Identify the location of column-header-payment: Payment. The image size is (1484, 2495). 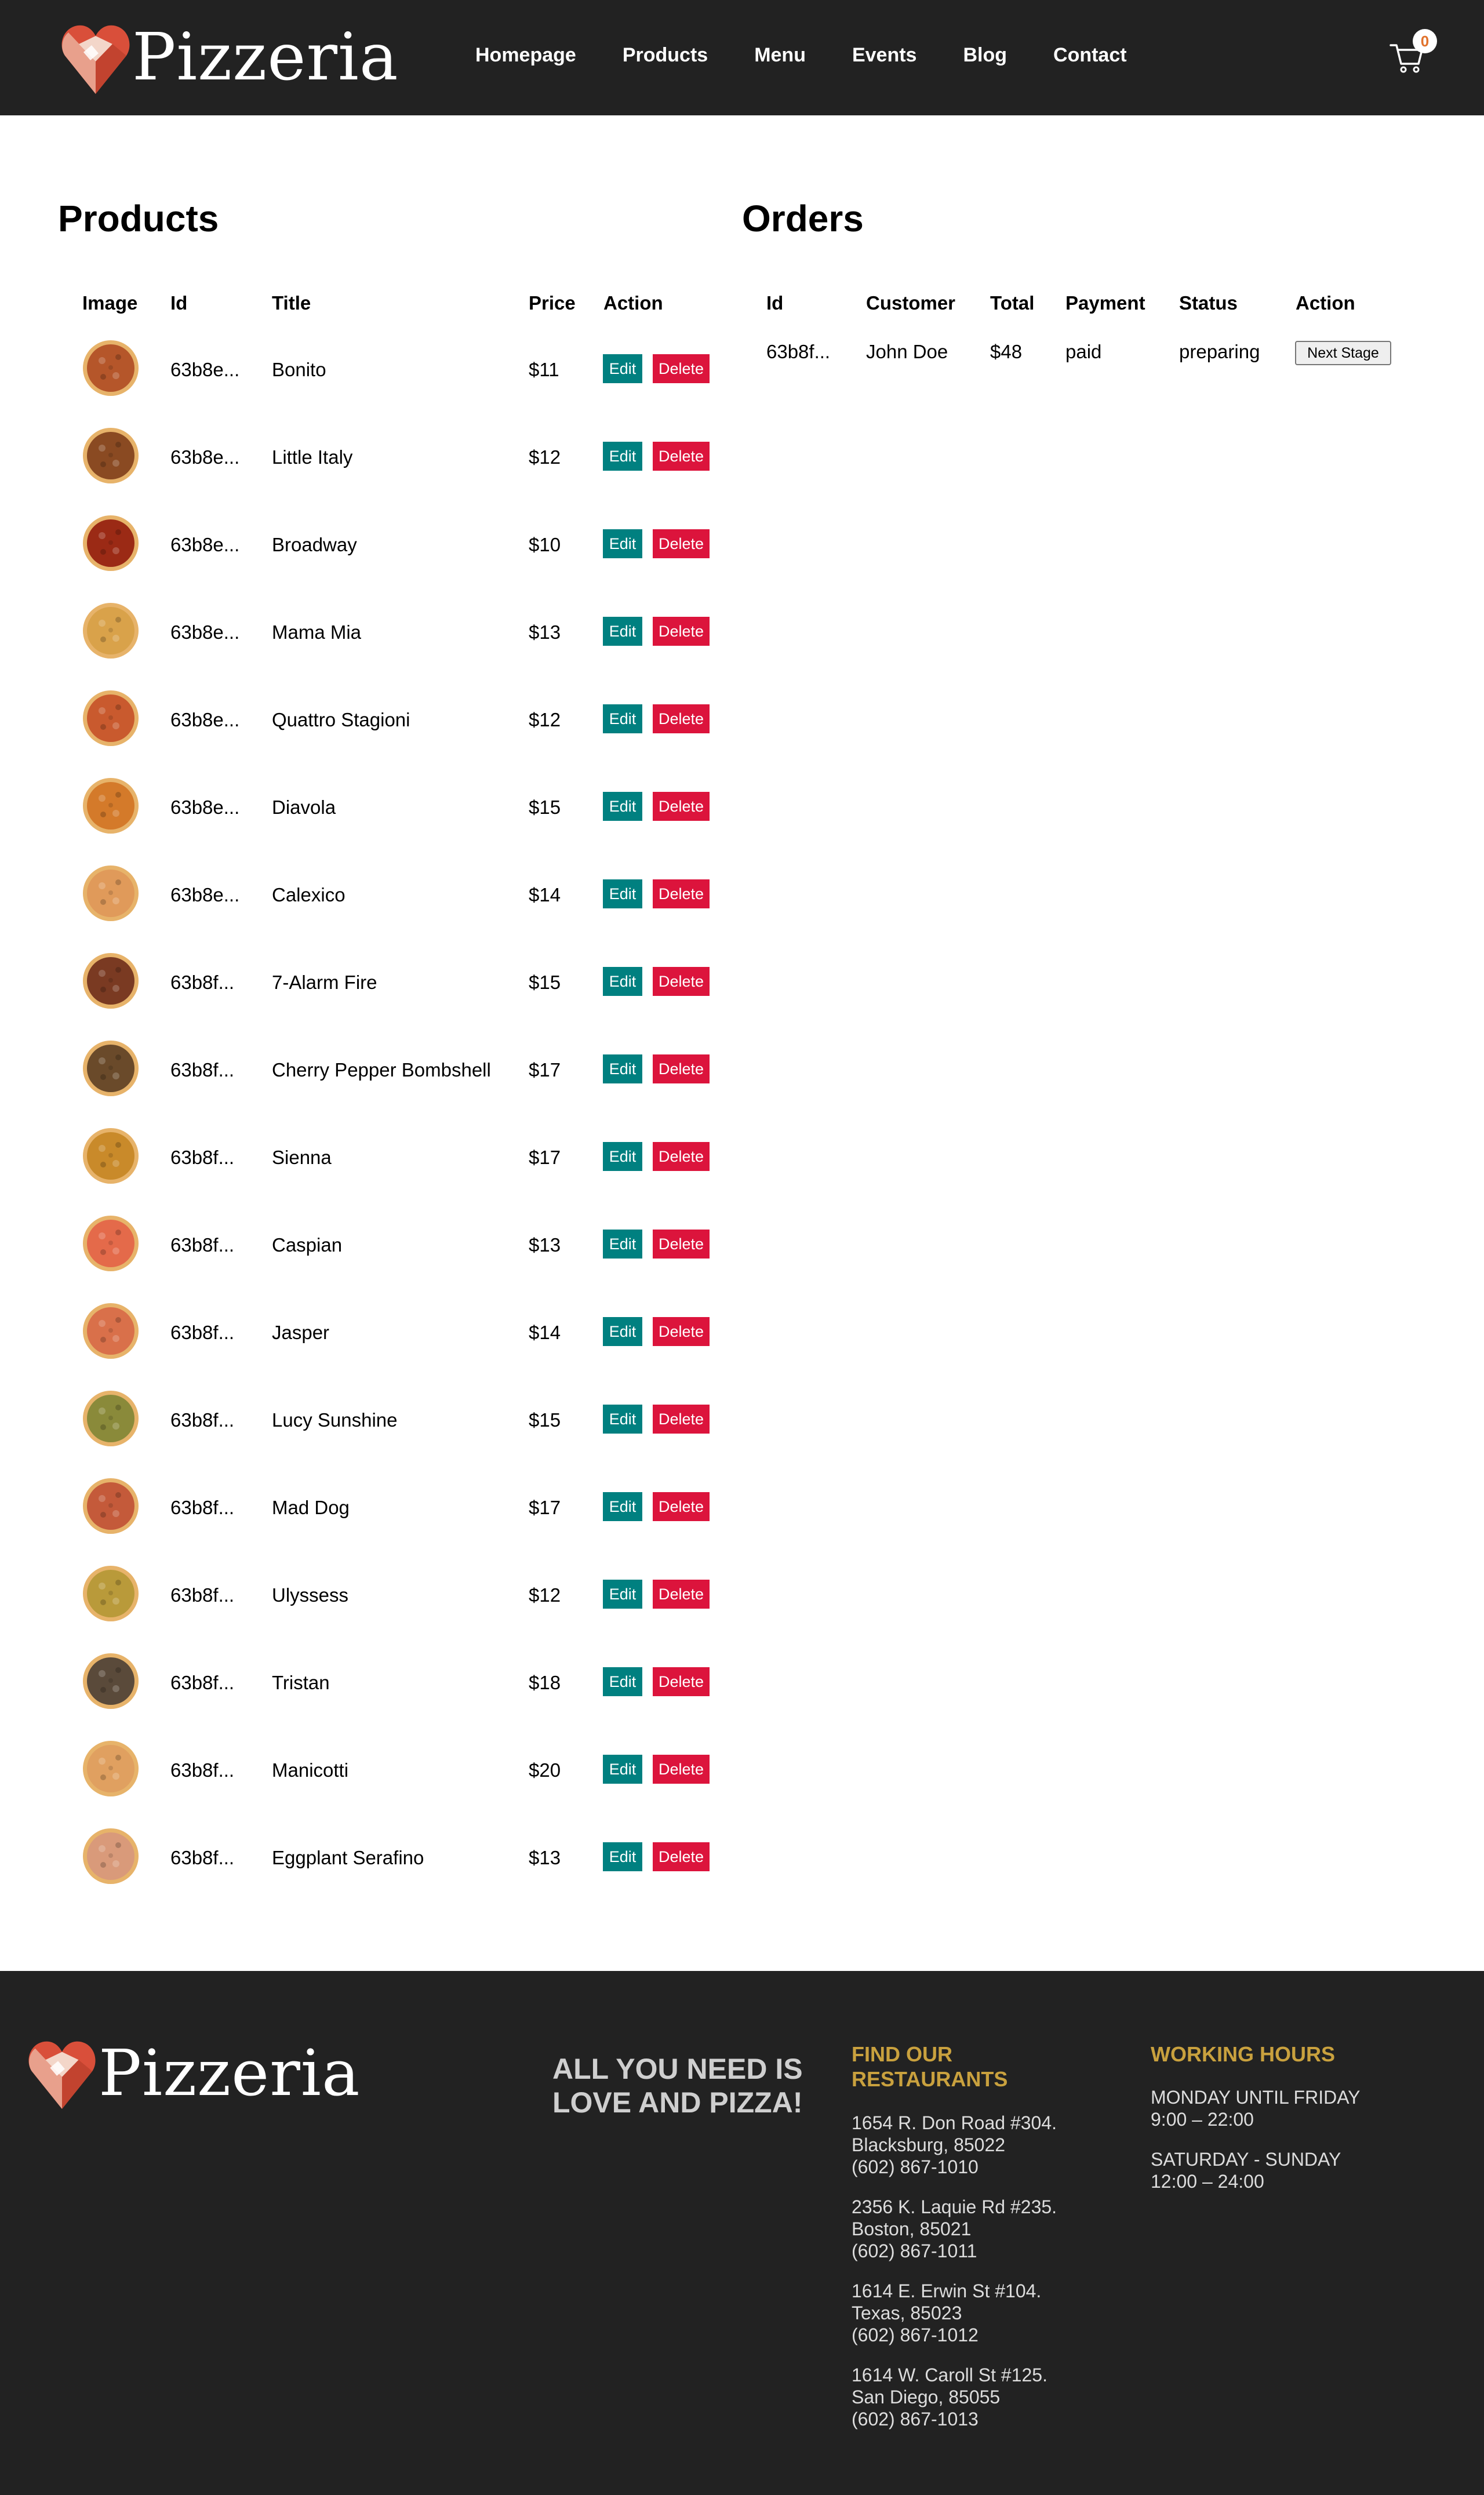
(1105, 303).